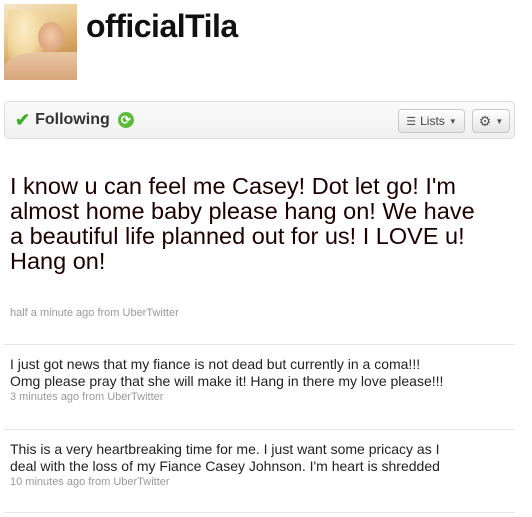 This screenshot has height=517, width=532. I want to click on tweet-meta: 10 minutes ago from UberTwitter, so click(230, 482).